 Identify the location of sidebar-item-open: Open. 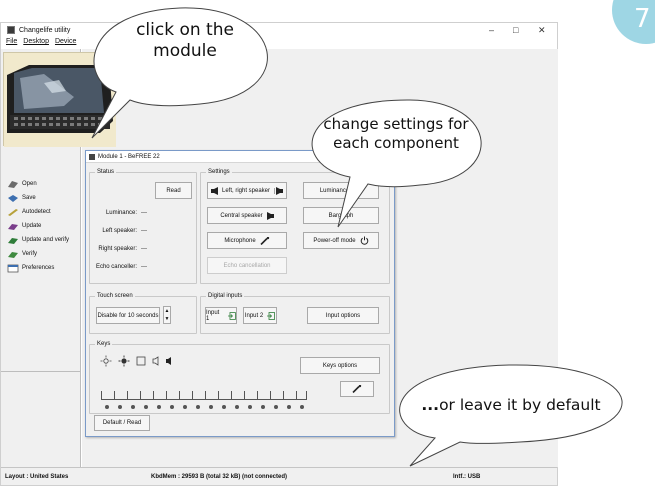
(44, 184).